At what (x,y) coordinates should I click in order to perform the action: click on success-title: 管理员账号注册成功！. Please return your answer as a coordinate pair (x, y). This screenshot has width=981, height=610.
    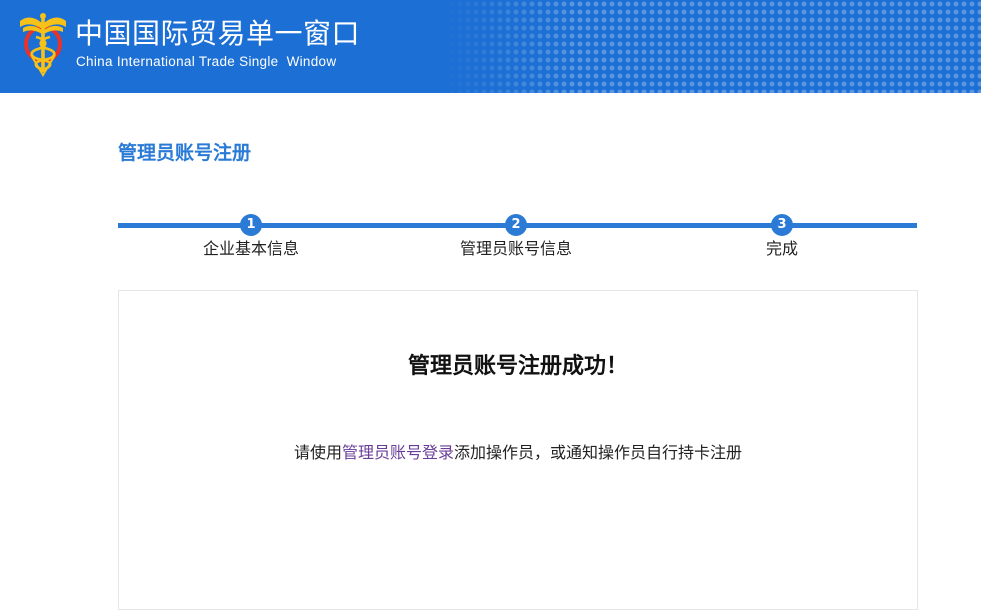
    Looking at the image, I should click on (517, 366).